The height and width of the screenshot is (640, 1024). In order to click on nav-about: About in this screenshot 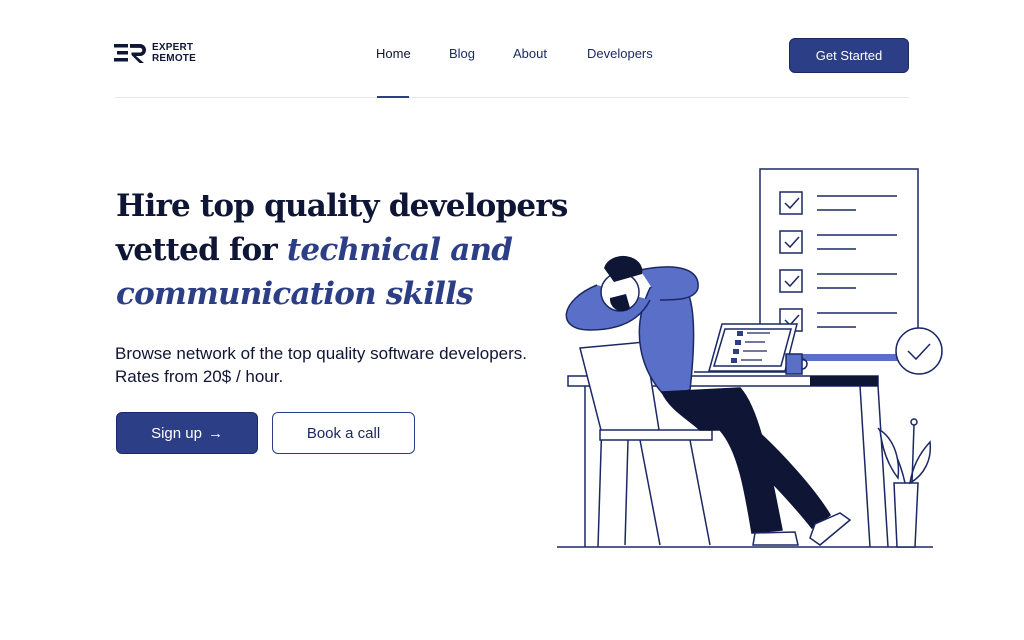, I will do `click(530, 53)`.